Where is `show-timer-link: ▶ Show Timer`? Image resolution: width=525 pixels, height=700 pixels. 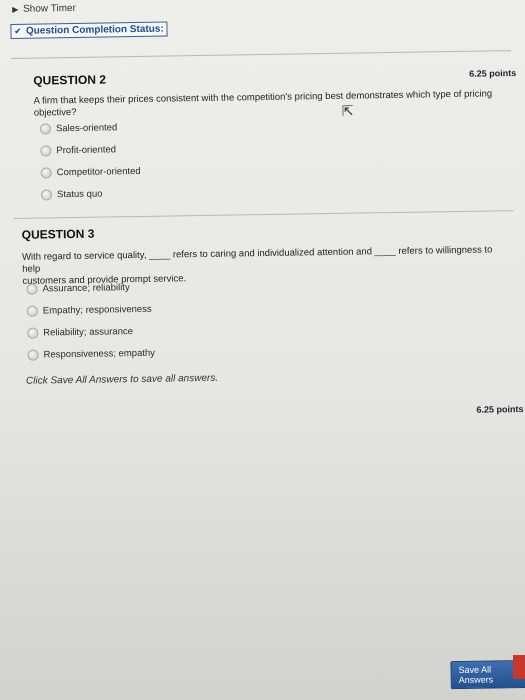 show-timer-link: ▶ Show Timer is located at coordinates (44, 9).